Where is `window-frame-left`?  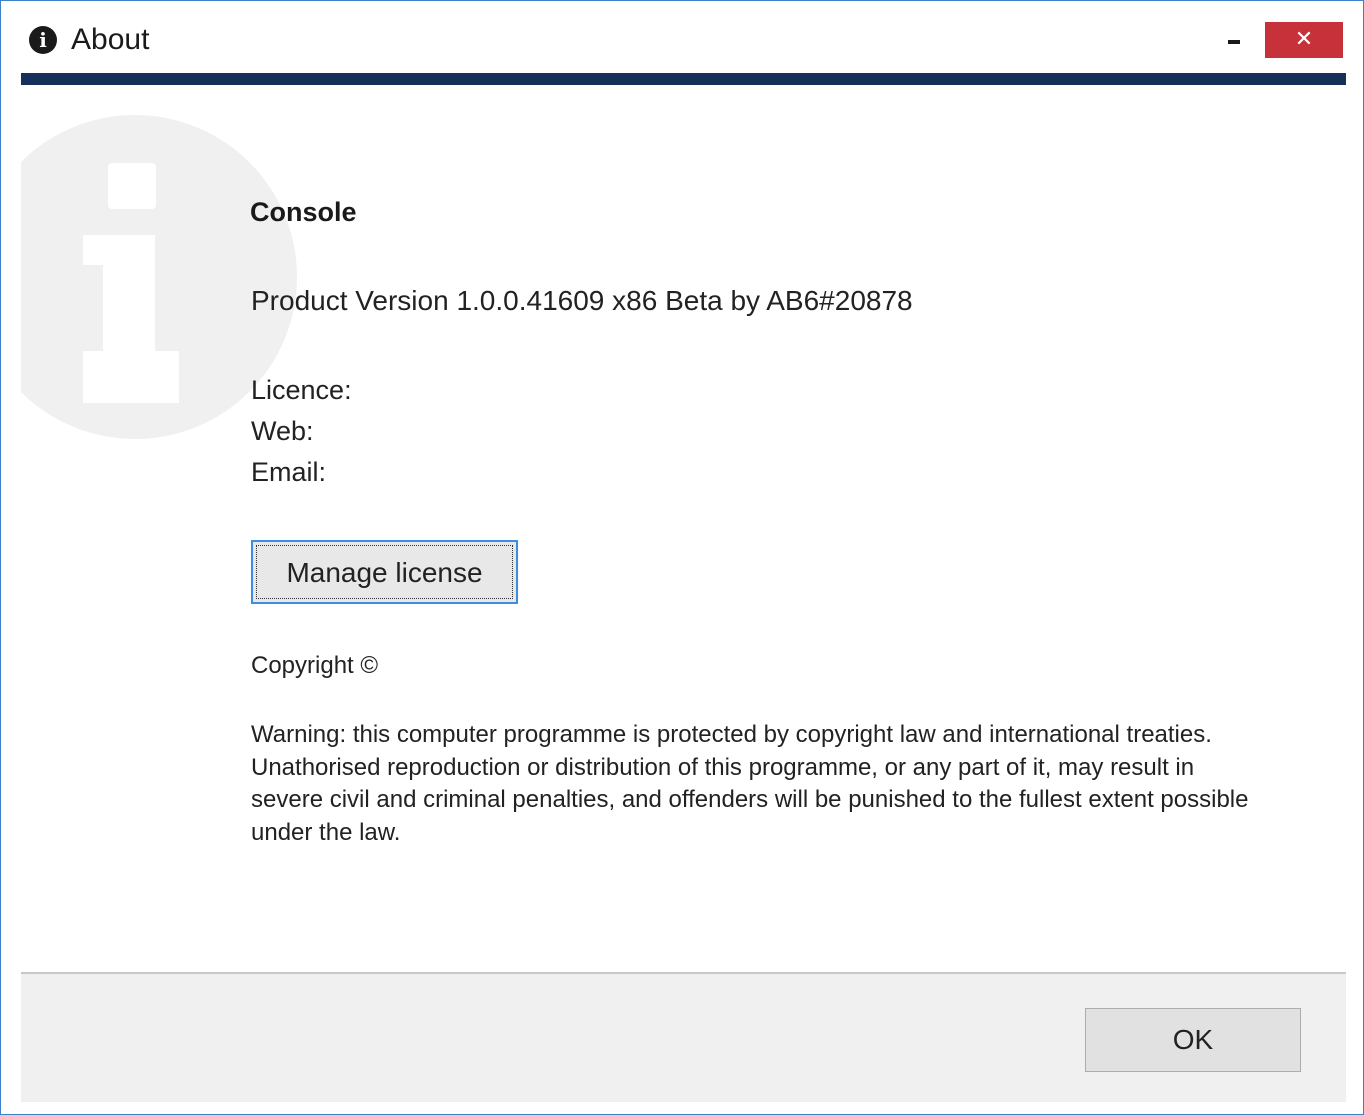
window-frame-left is located at coordinates (11, 593).